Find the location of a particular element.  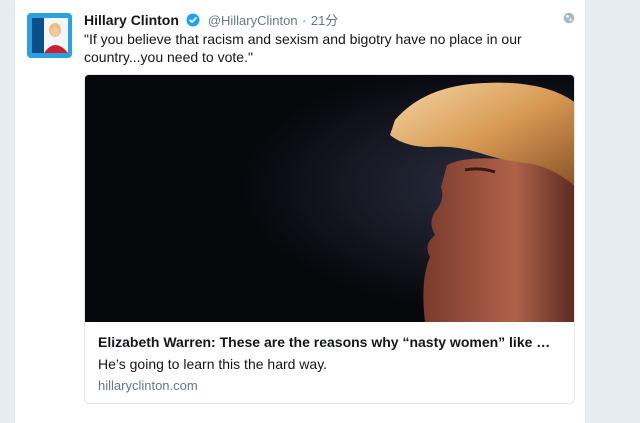

author-name: Hillary Clinton is located at coordinates (131, 20).